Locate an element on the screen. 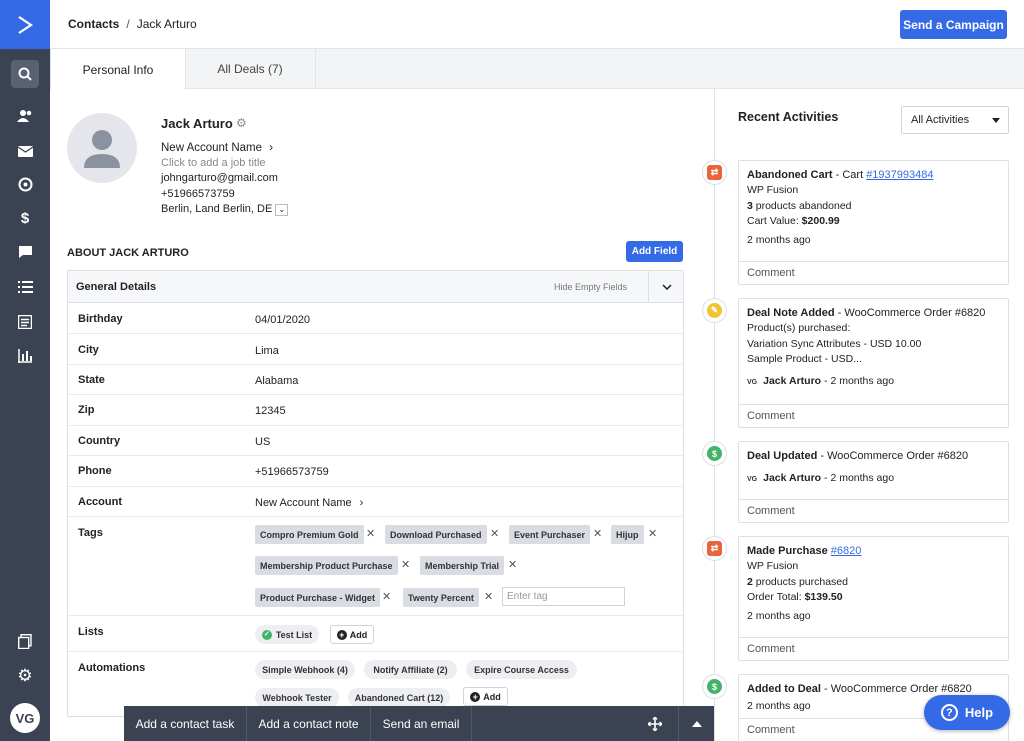  automation-chip: Notify Affiliate (2) is located at coordinates (410, 669).